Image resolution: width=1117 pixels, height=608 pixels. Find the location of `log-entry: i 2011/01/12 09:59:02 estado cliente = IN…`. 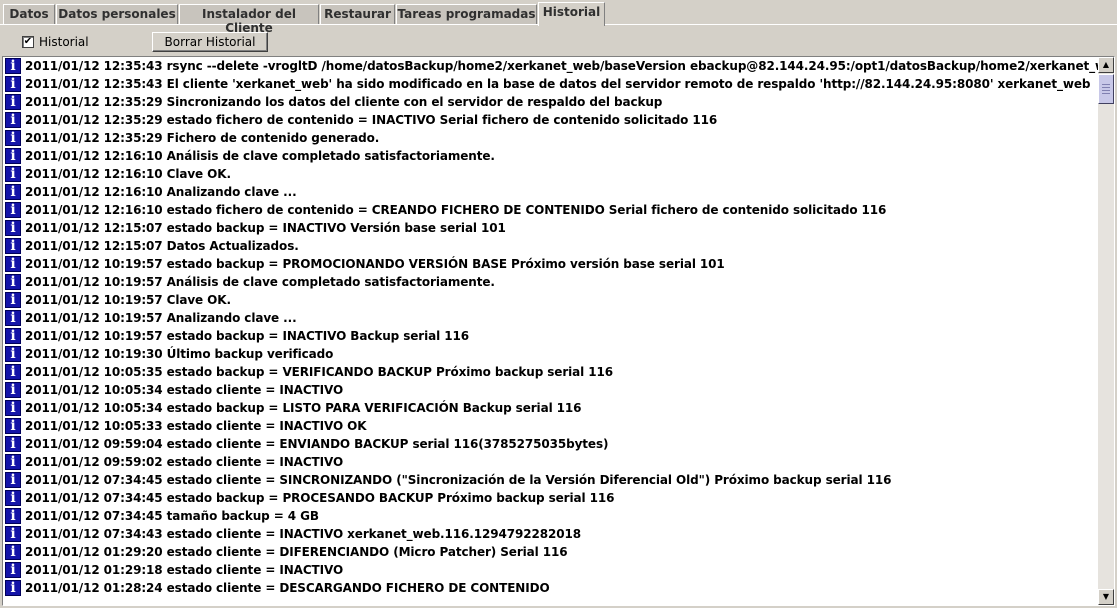

log-entry: i 2011/01/12 09:59:02 estado cliente = IN… is located at coordinates (550, 462).